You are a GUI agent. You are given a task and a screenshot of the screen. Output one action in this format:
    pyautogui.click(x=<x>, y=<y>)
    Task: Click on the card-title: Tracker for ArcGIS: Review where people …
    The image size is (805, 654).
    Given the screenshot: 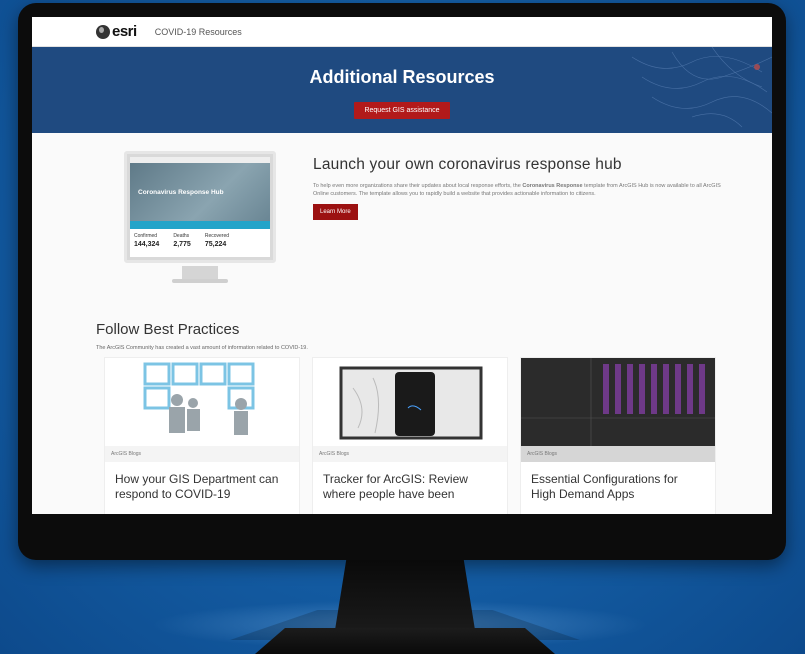 What is the action you would take?
    pyautogui.click(x=395, y=486)
    